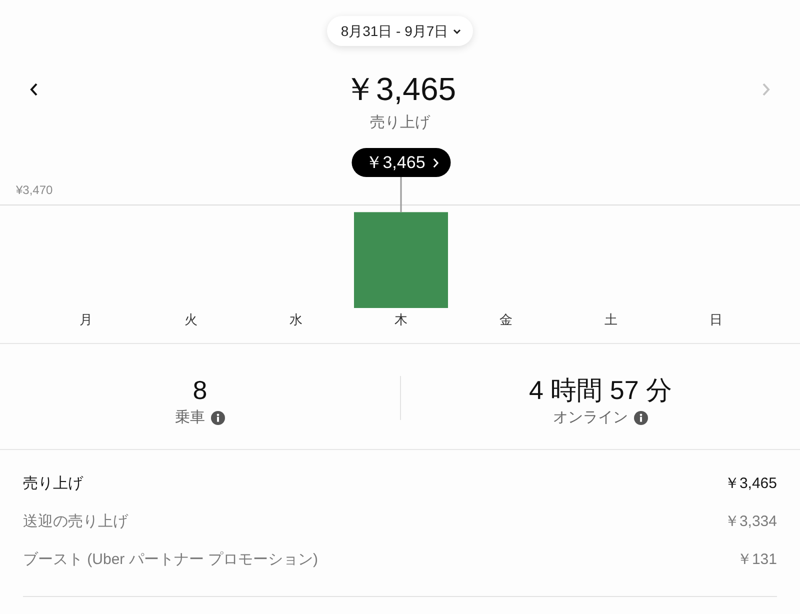 The height and width of the screenshot is (614, 800). What do you see at coordinates (457, 31) in the screenshot?
I see `chevron-down-icon` at bounding box center [457, 31].